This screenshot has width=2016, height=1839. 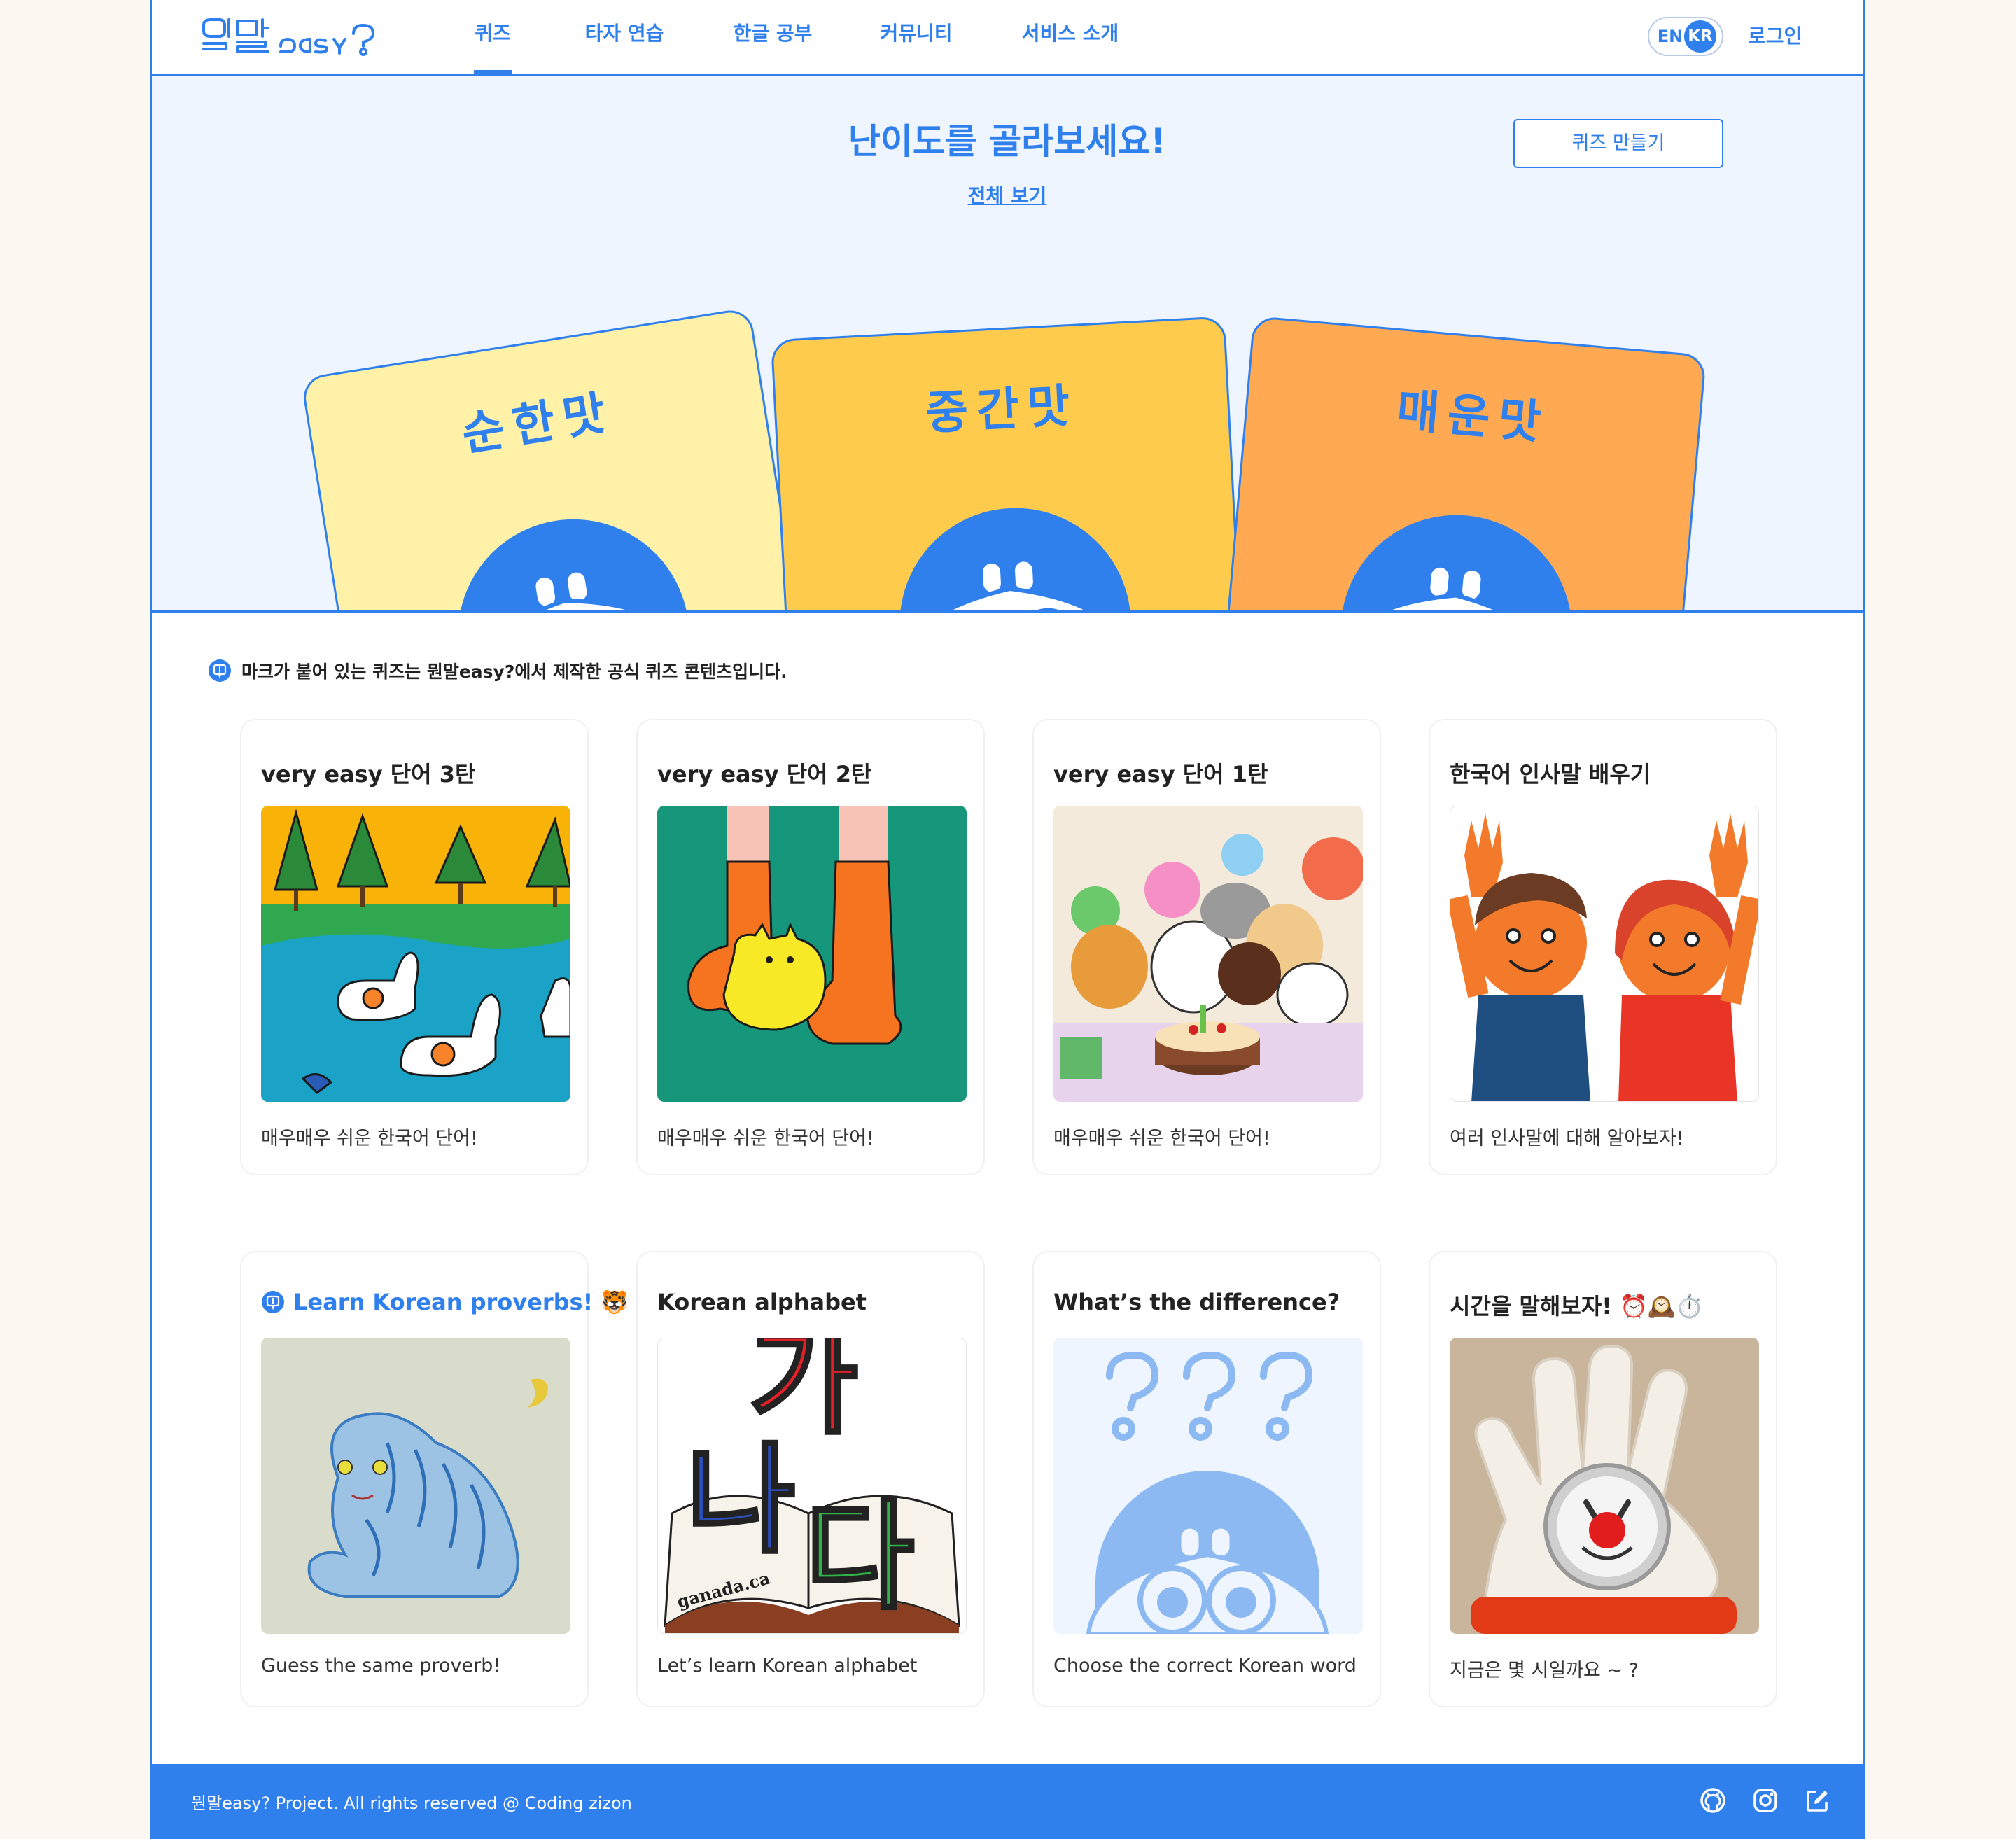 I want to click on quiz-title: Korean alphabet, so click(x=762, y=1302).